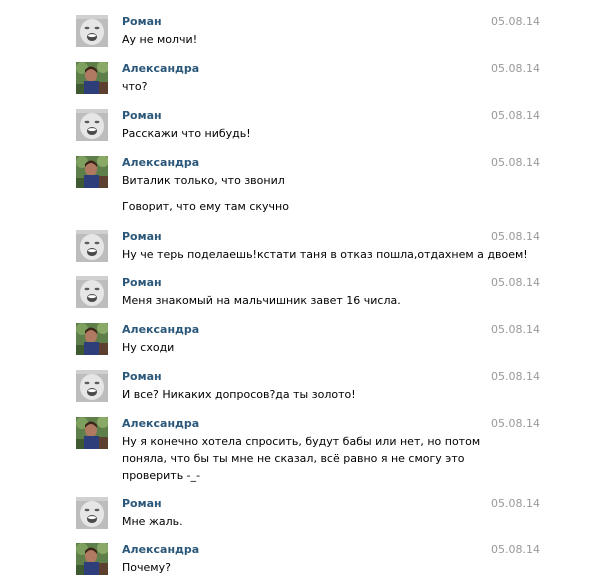 The width and height of the screenshot is (615, 585). I want to click on message-text: проверить -_-, so click(161, 475).